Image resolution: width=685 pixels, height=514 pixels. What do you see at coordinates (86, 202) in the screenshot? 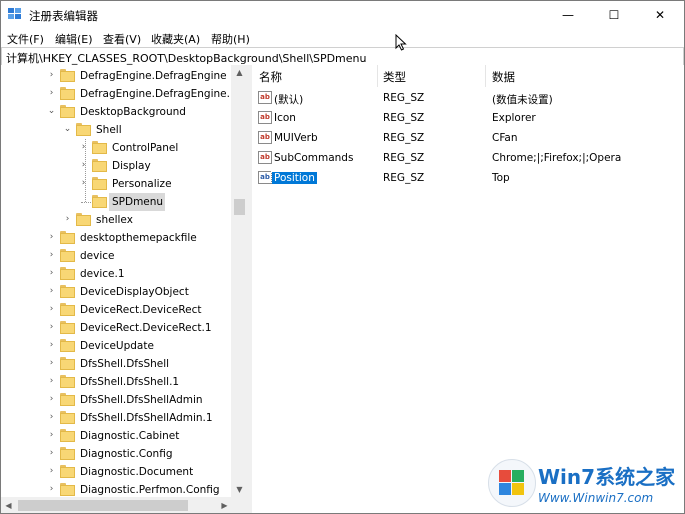
I see `tree-connector` at bounding box center [86, 202].